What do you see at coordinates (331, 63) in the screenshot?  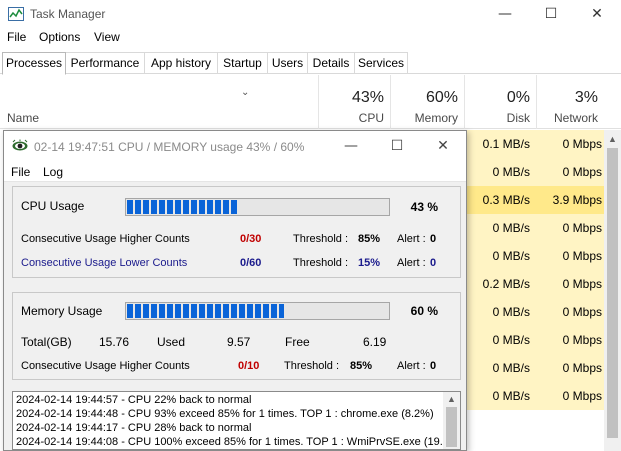 I see `tab-details: Details` at bounding box center [331, 63].